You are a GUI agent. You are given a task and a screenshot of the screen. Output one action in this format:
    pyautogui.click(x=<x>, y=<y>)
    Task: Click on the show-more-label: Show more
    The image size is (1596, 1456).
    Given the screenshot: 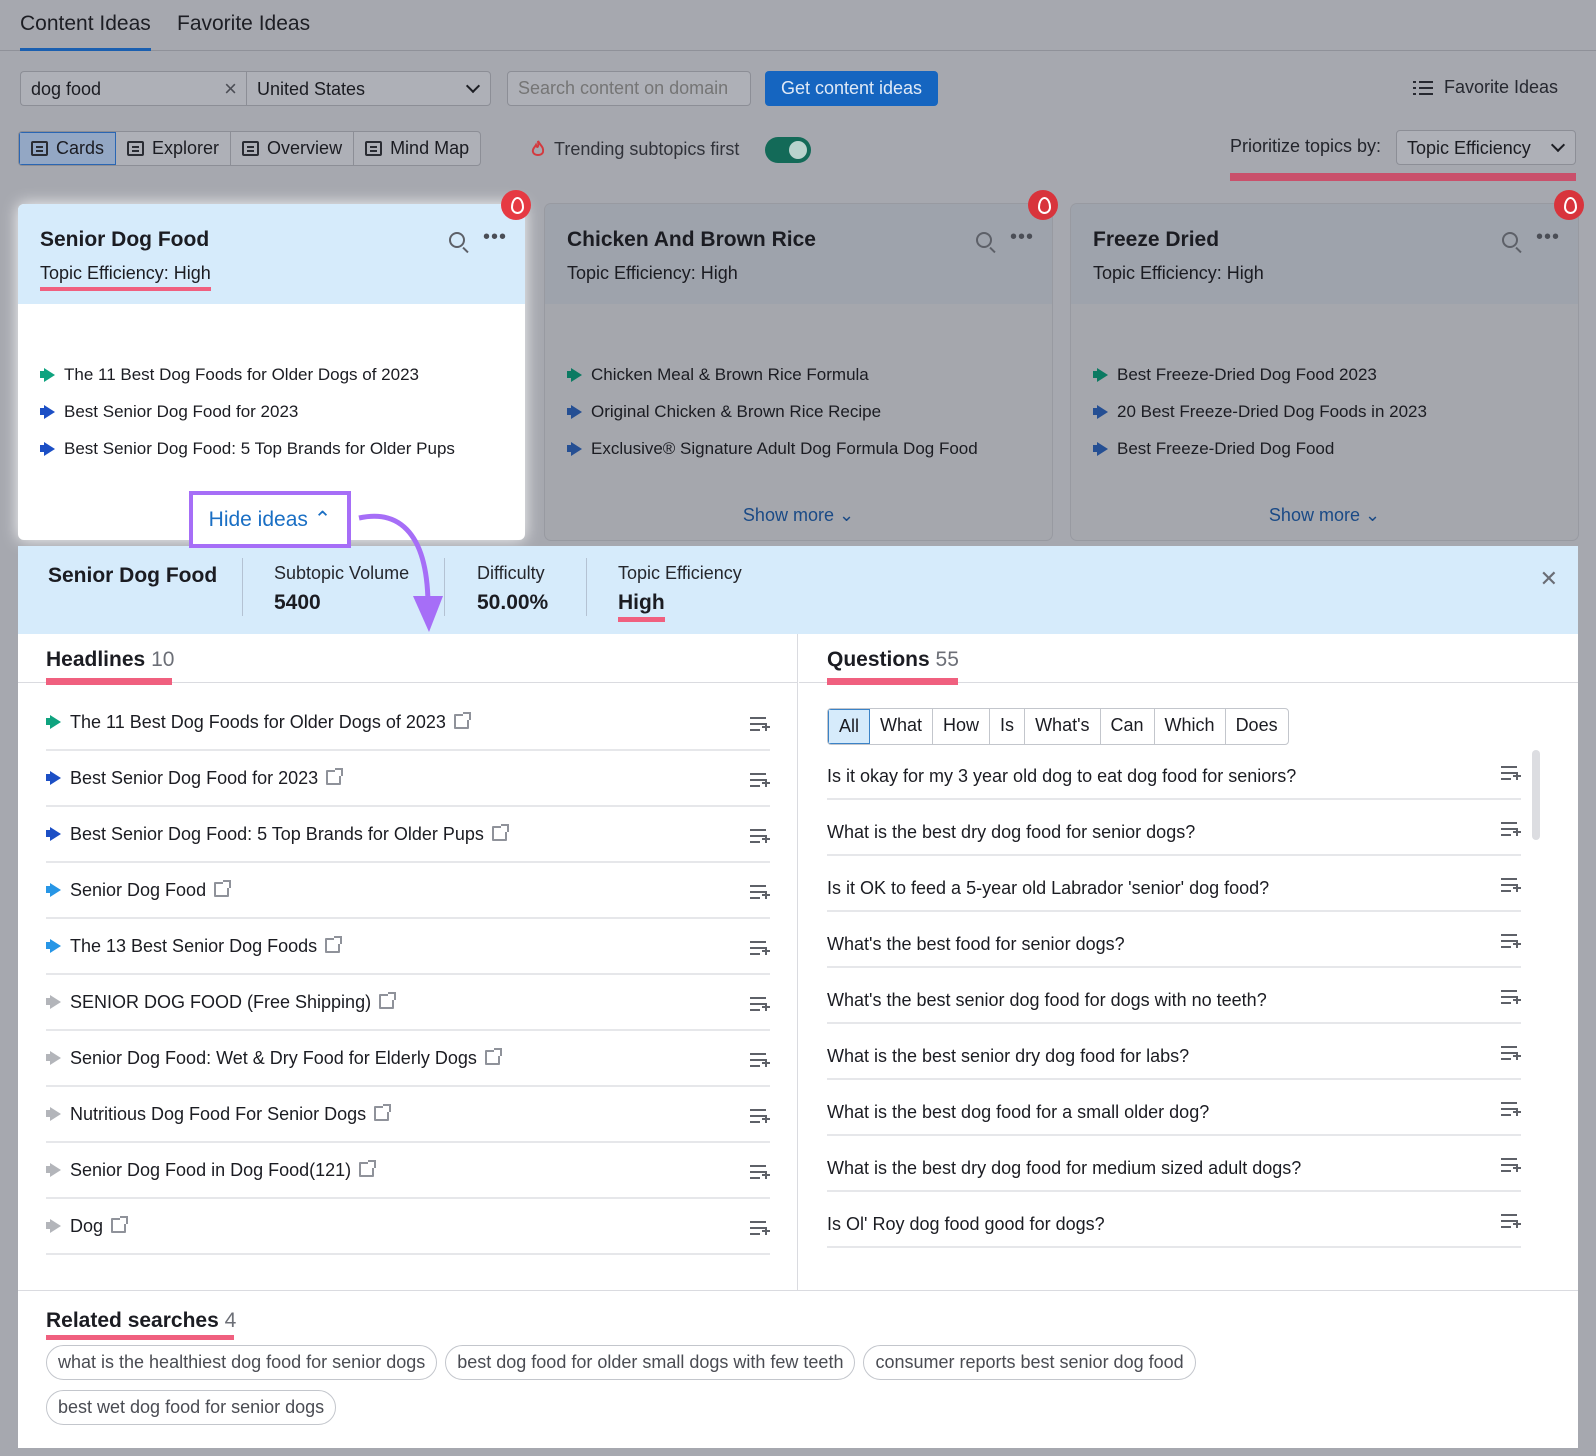 What is the action you would take?
    pyautogui.click(x=1314, y=515)
    